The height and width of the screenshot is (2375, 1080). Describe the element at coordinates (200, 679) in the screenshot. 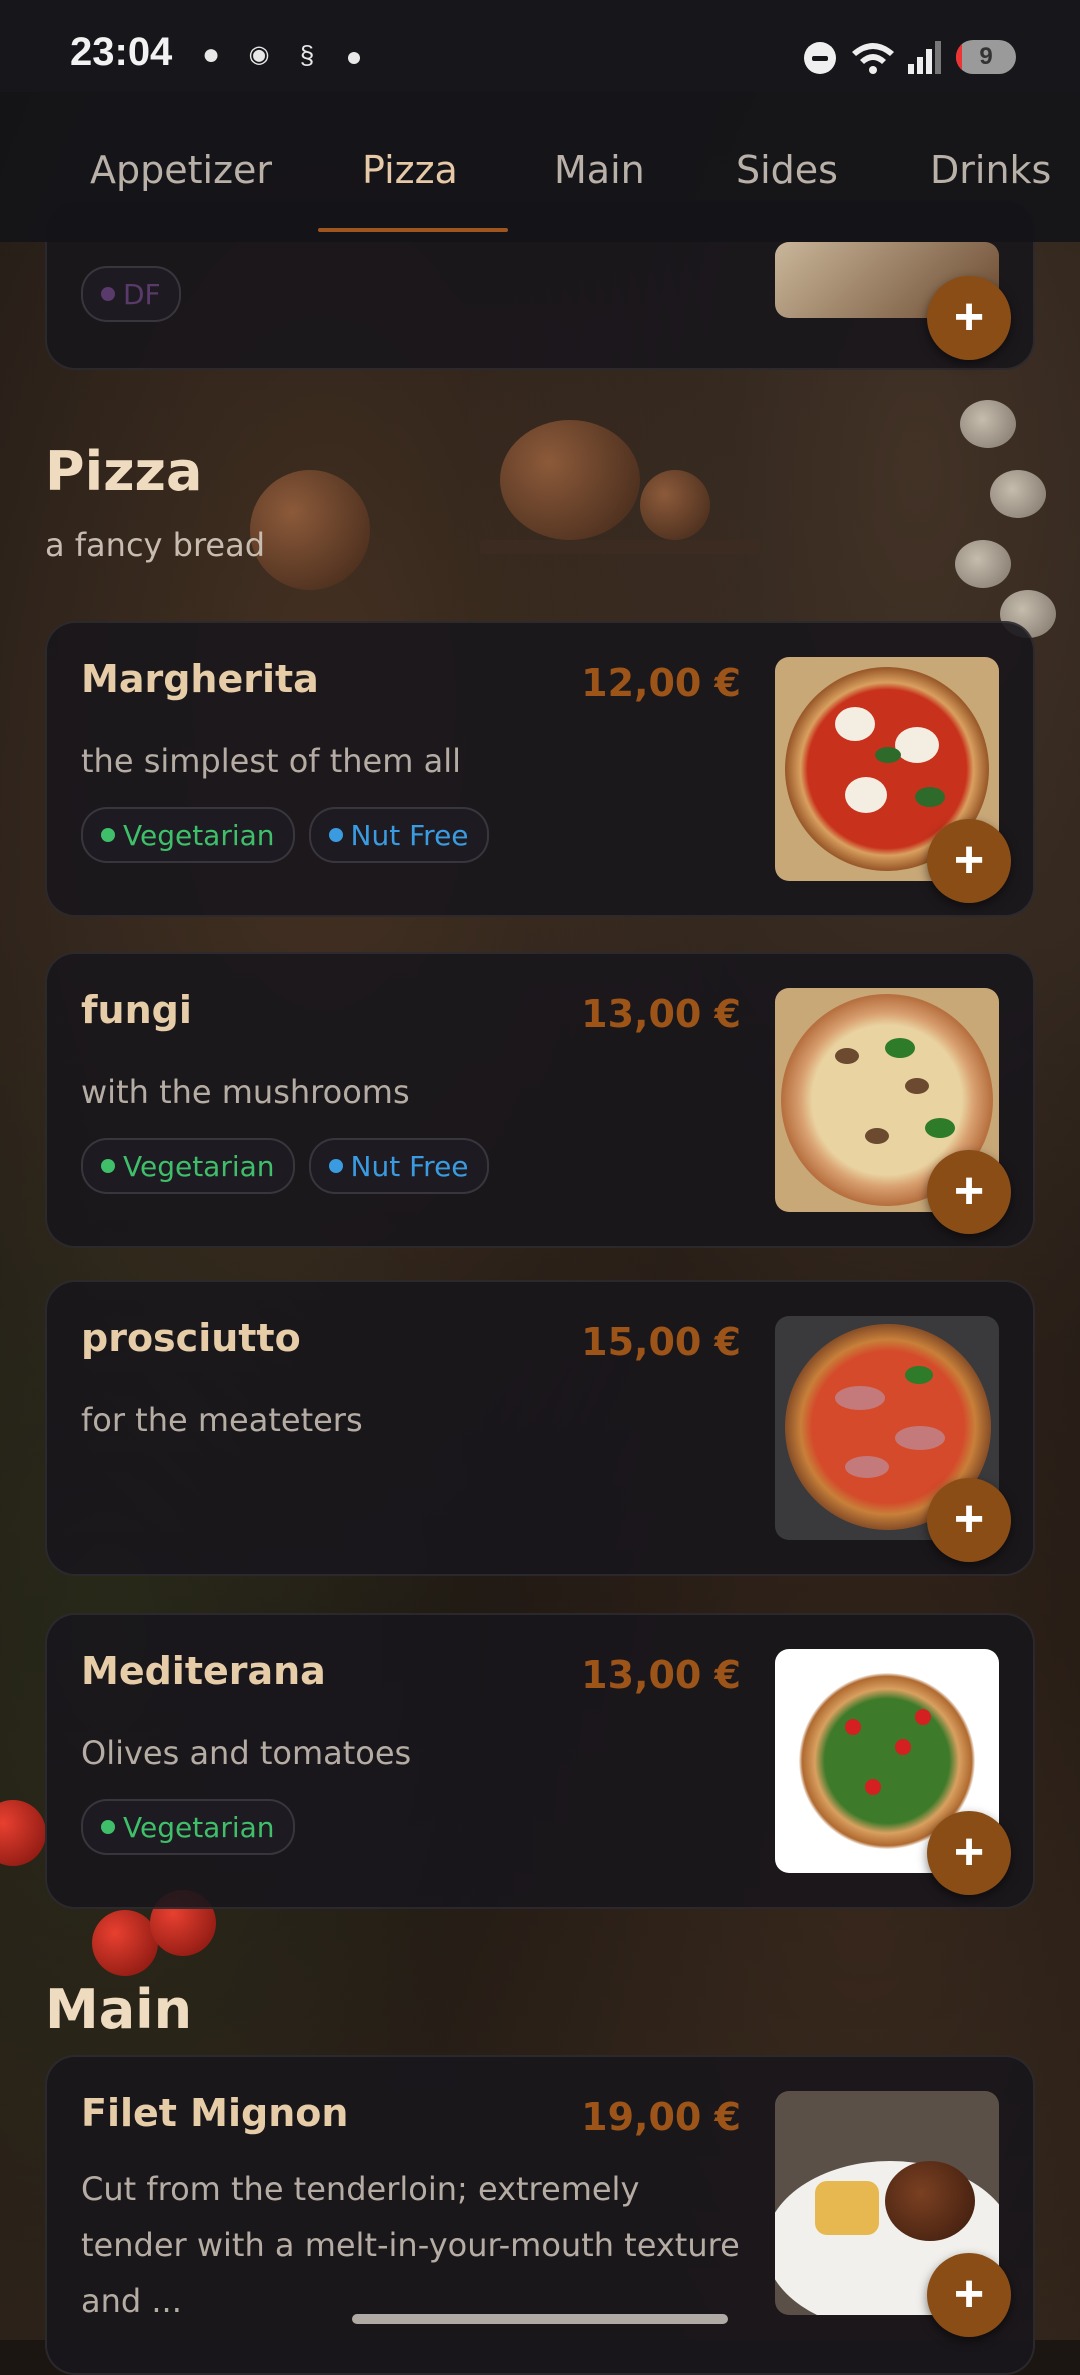

I see `item-name: Margherita` at that location.